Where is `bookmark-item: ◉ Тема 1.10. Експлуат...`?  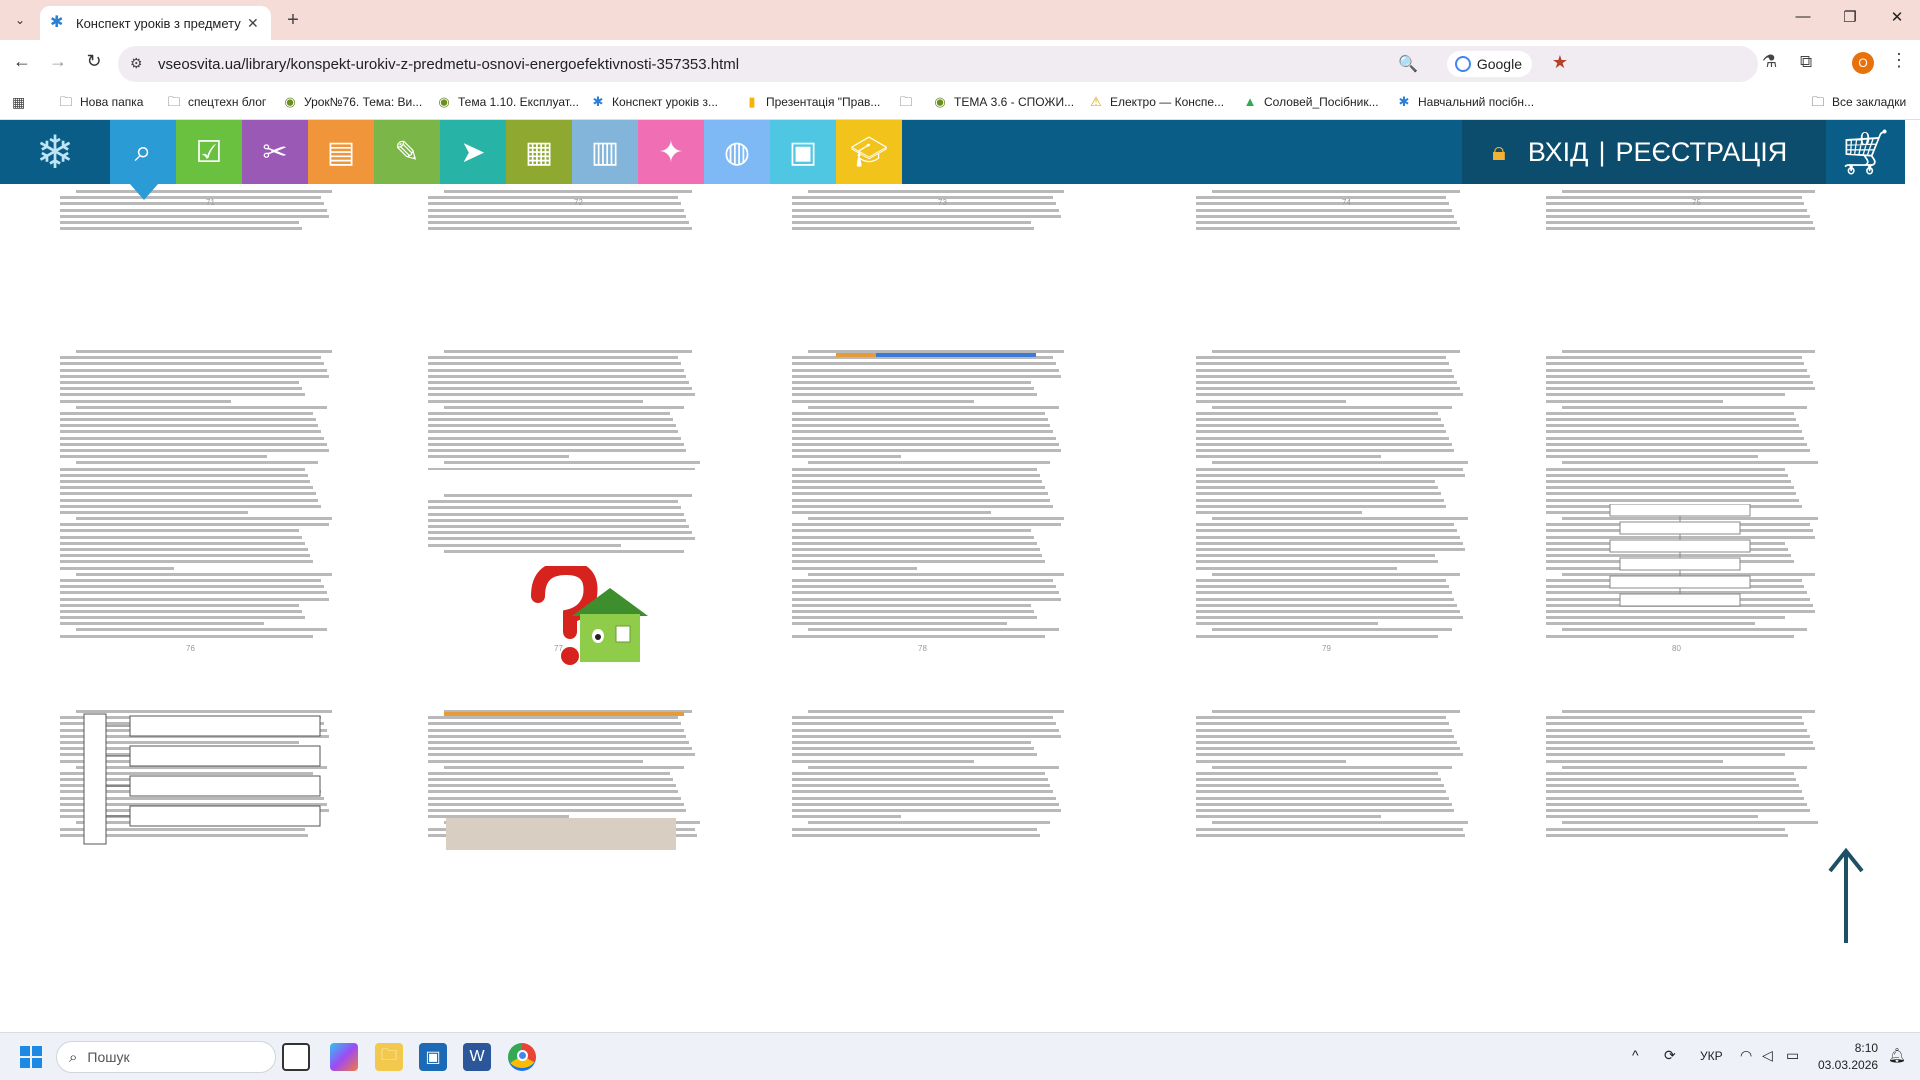 bookmark-item: ◉ Тема 1.10. Експлуат... is located at coordinates (507, 102).